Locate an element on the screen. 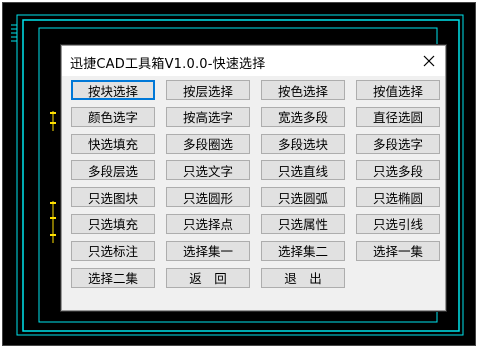  select-button-26: 选择集一 is located at coordinates (208, 250).